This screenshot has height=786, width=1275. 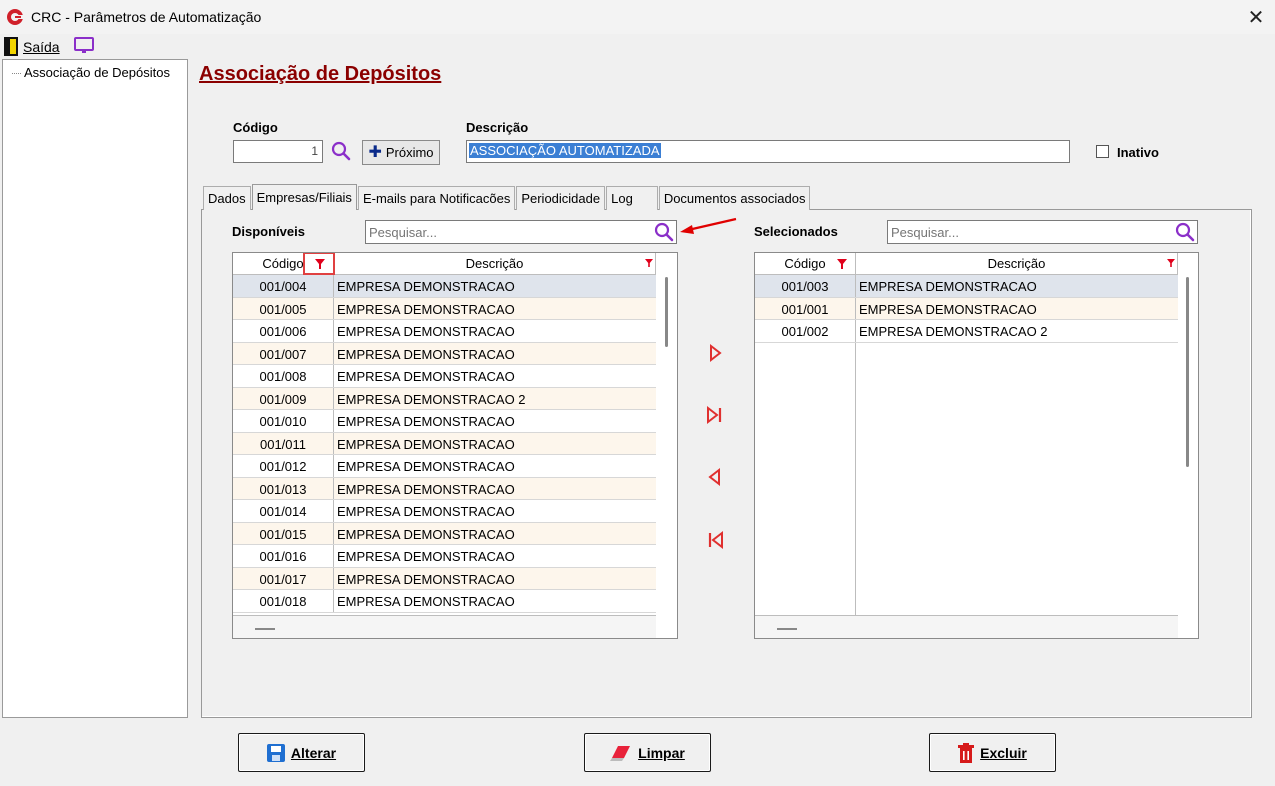 I want to click on limpar-button: Limpar, so click(x=647, y=752).